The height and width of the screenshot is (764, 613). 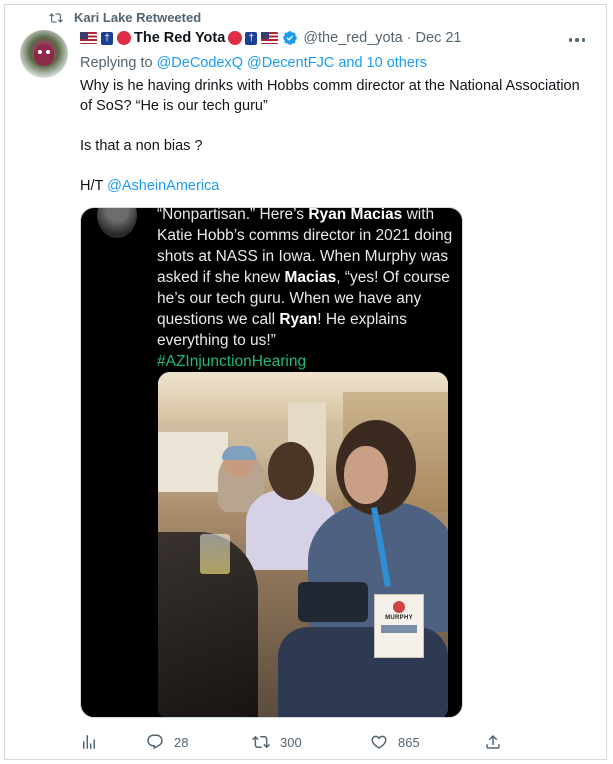 I want to click on action-bar: 28 300 865, so click(x=295, y=742).